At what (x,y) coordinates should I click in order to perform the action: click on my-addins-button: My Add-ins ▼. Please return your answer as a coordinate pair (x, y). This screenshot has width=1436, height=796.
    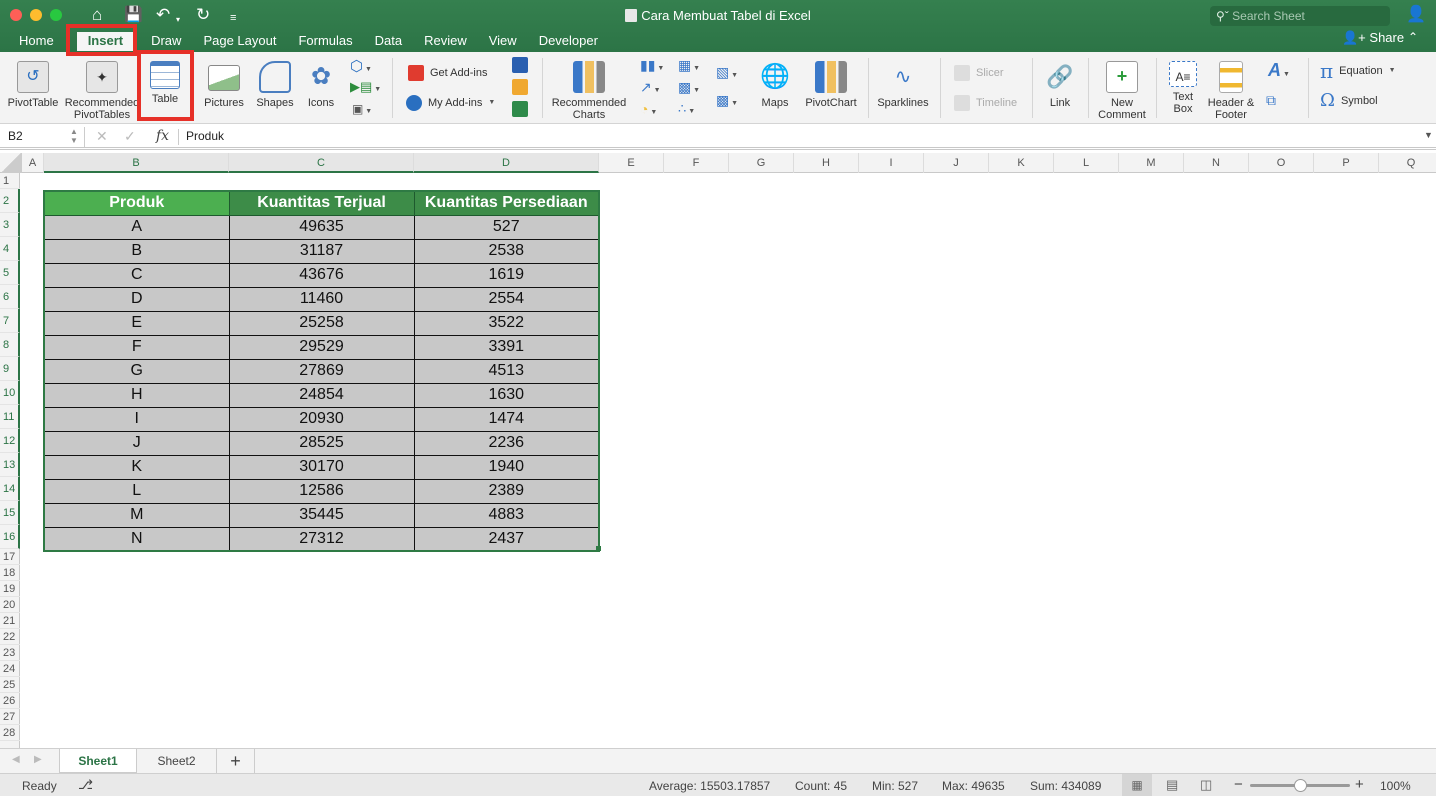
    Looking at the image, I should click on (450, 103).